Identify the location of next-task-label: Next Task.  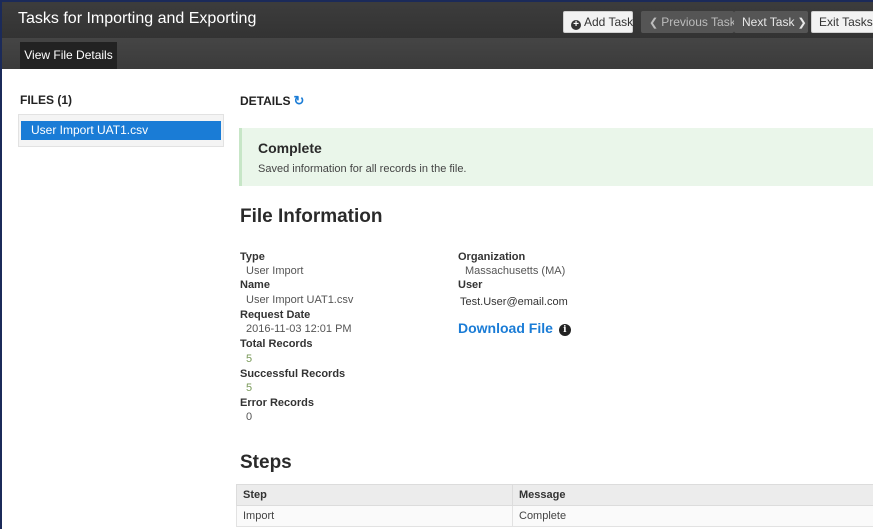
(768, 22).